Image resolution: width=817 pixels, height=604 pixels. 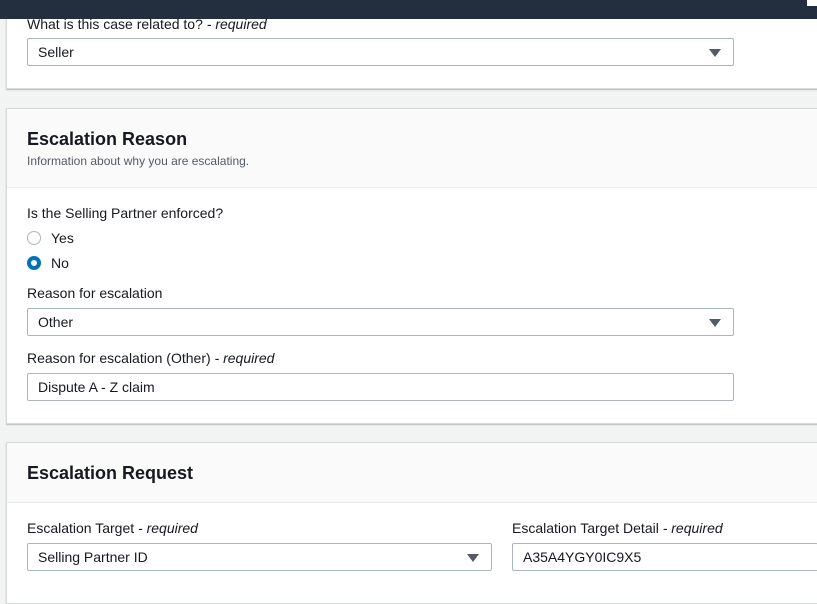 I want to click on escalation-reason-title: Escalation Reason, so click(x=107, y=139).